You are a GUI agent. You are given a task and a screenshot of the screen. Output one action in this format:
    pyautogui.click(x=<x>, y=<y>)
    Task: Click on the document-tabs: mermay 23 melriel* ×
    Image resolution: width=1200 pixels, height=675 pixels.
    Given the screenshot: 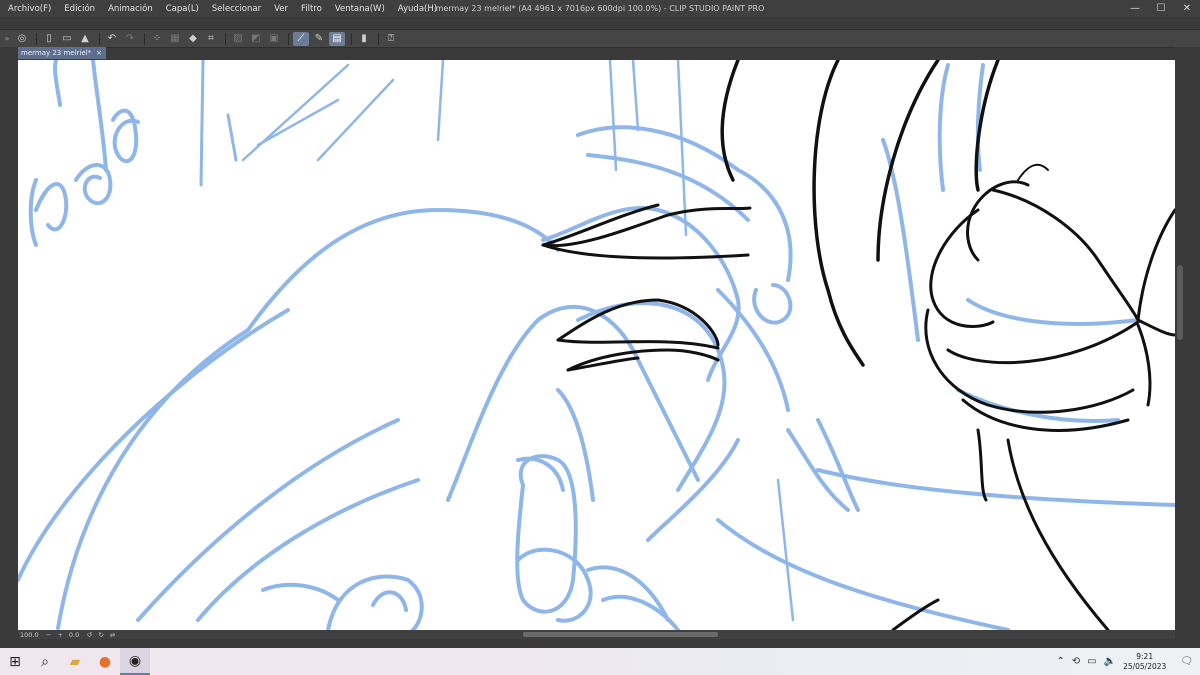 What is the action you would take?
    pyautogui.click(x=62, y=53)
    